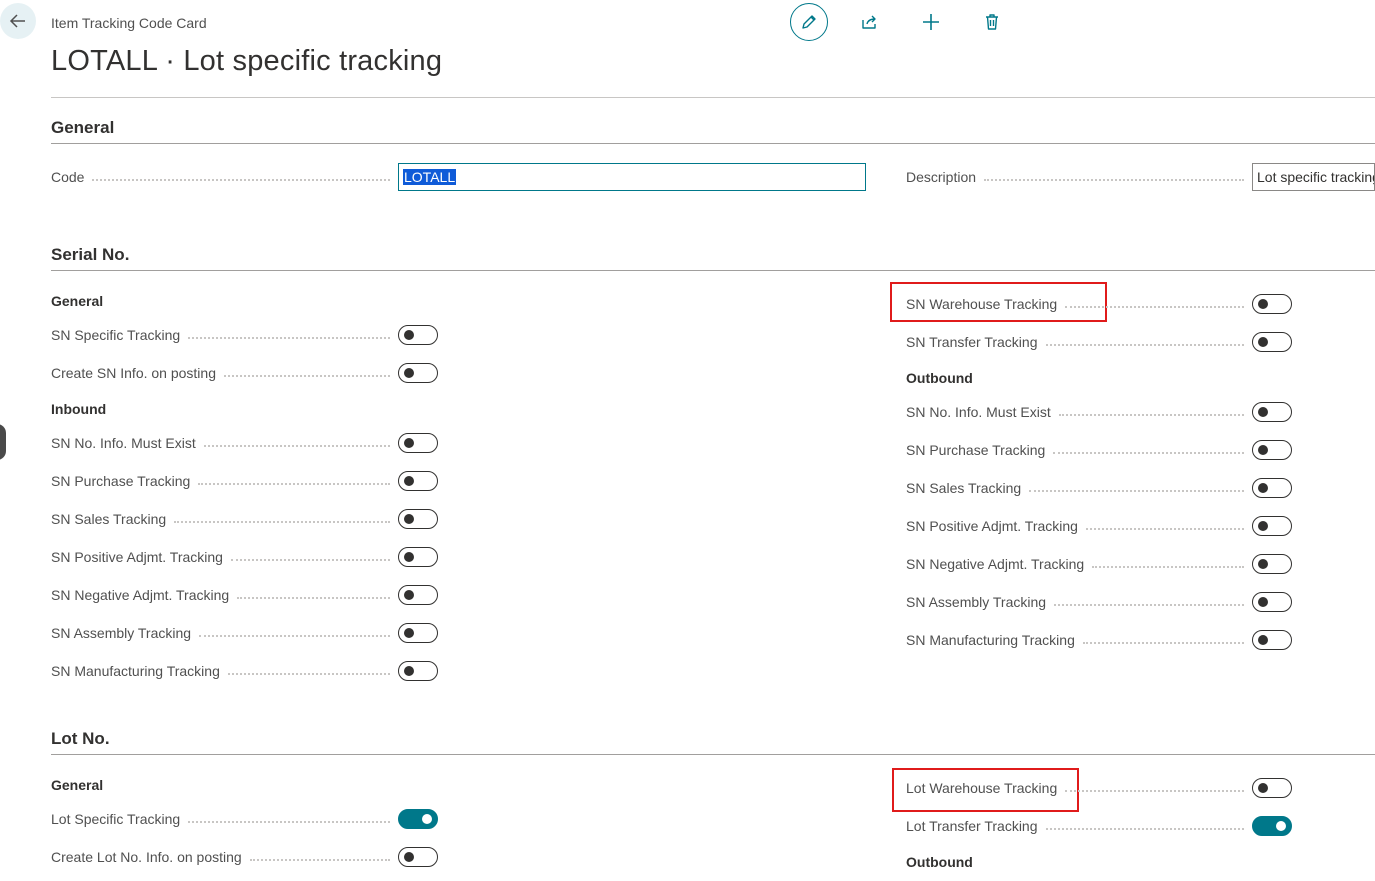 This screenshot has width=1375, height=881. What do you see at coordinates (992, 526) in the screenshot?
I see `serial-outbound-sn-positive-adjmt-tracking-label: SN Positive Adjmt. Tracking` at bounding box center [992, 526].